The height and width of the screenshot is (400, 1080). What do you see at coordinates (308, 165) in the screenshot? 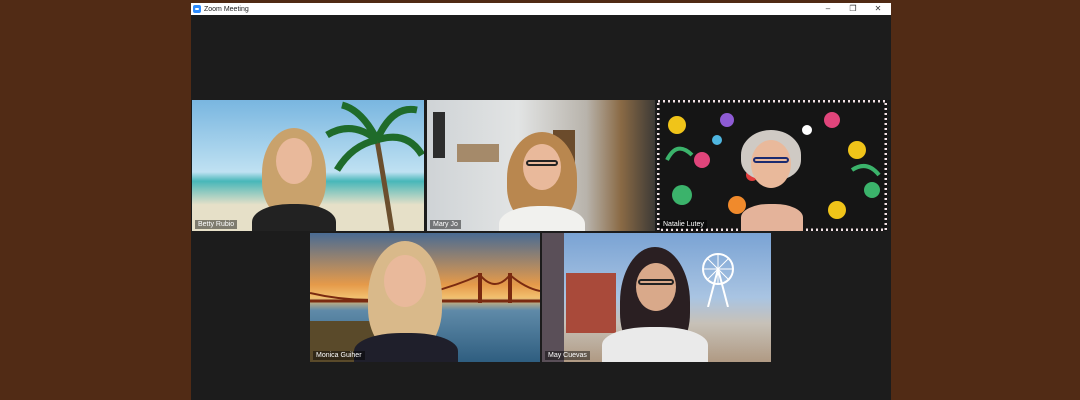
I see `video-tile-betty-rubio: Betty Rubio` at bounding box center [308, 165].